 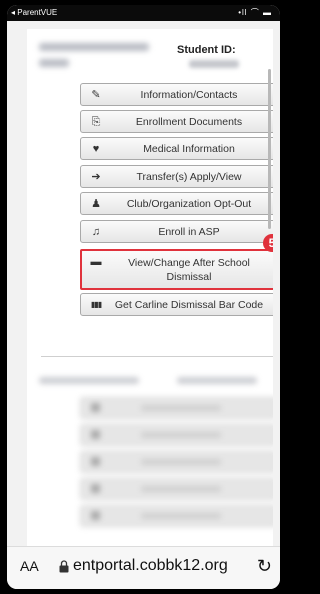 What do you see at coordinates (264, 566) in the screenshot?
I see `reload-icon: ↻` at bounding box center [264, 566].